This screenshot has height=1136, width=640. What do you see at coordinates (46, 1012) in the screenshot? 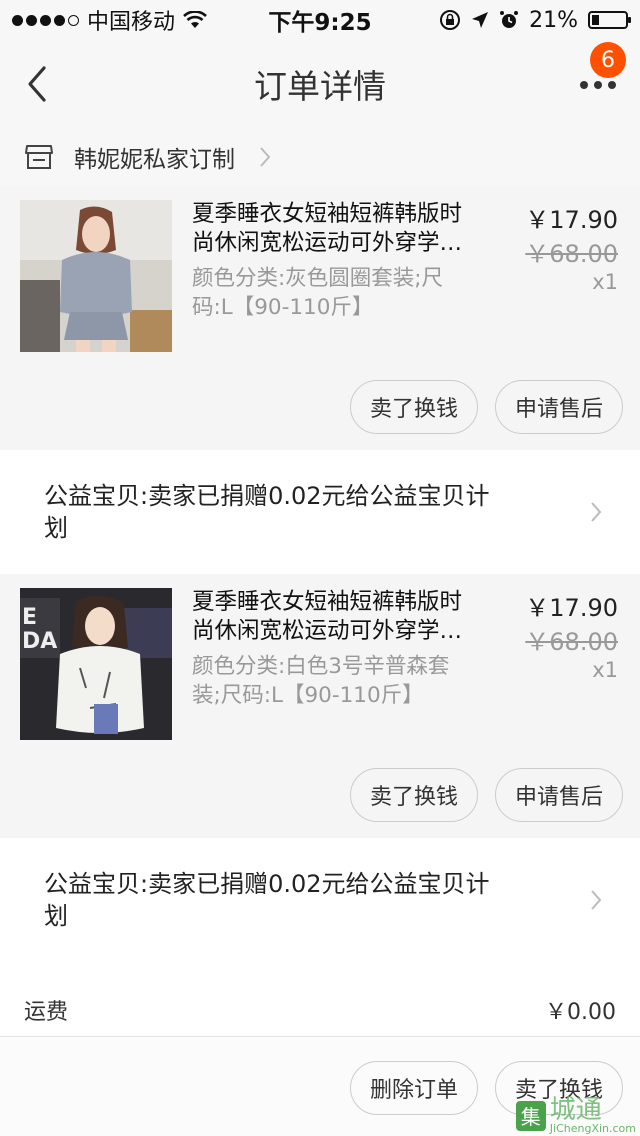
I see `shipping-label: 运费` at bounding box center [46, 1012].